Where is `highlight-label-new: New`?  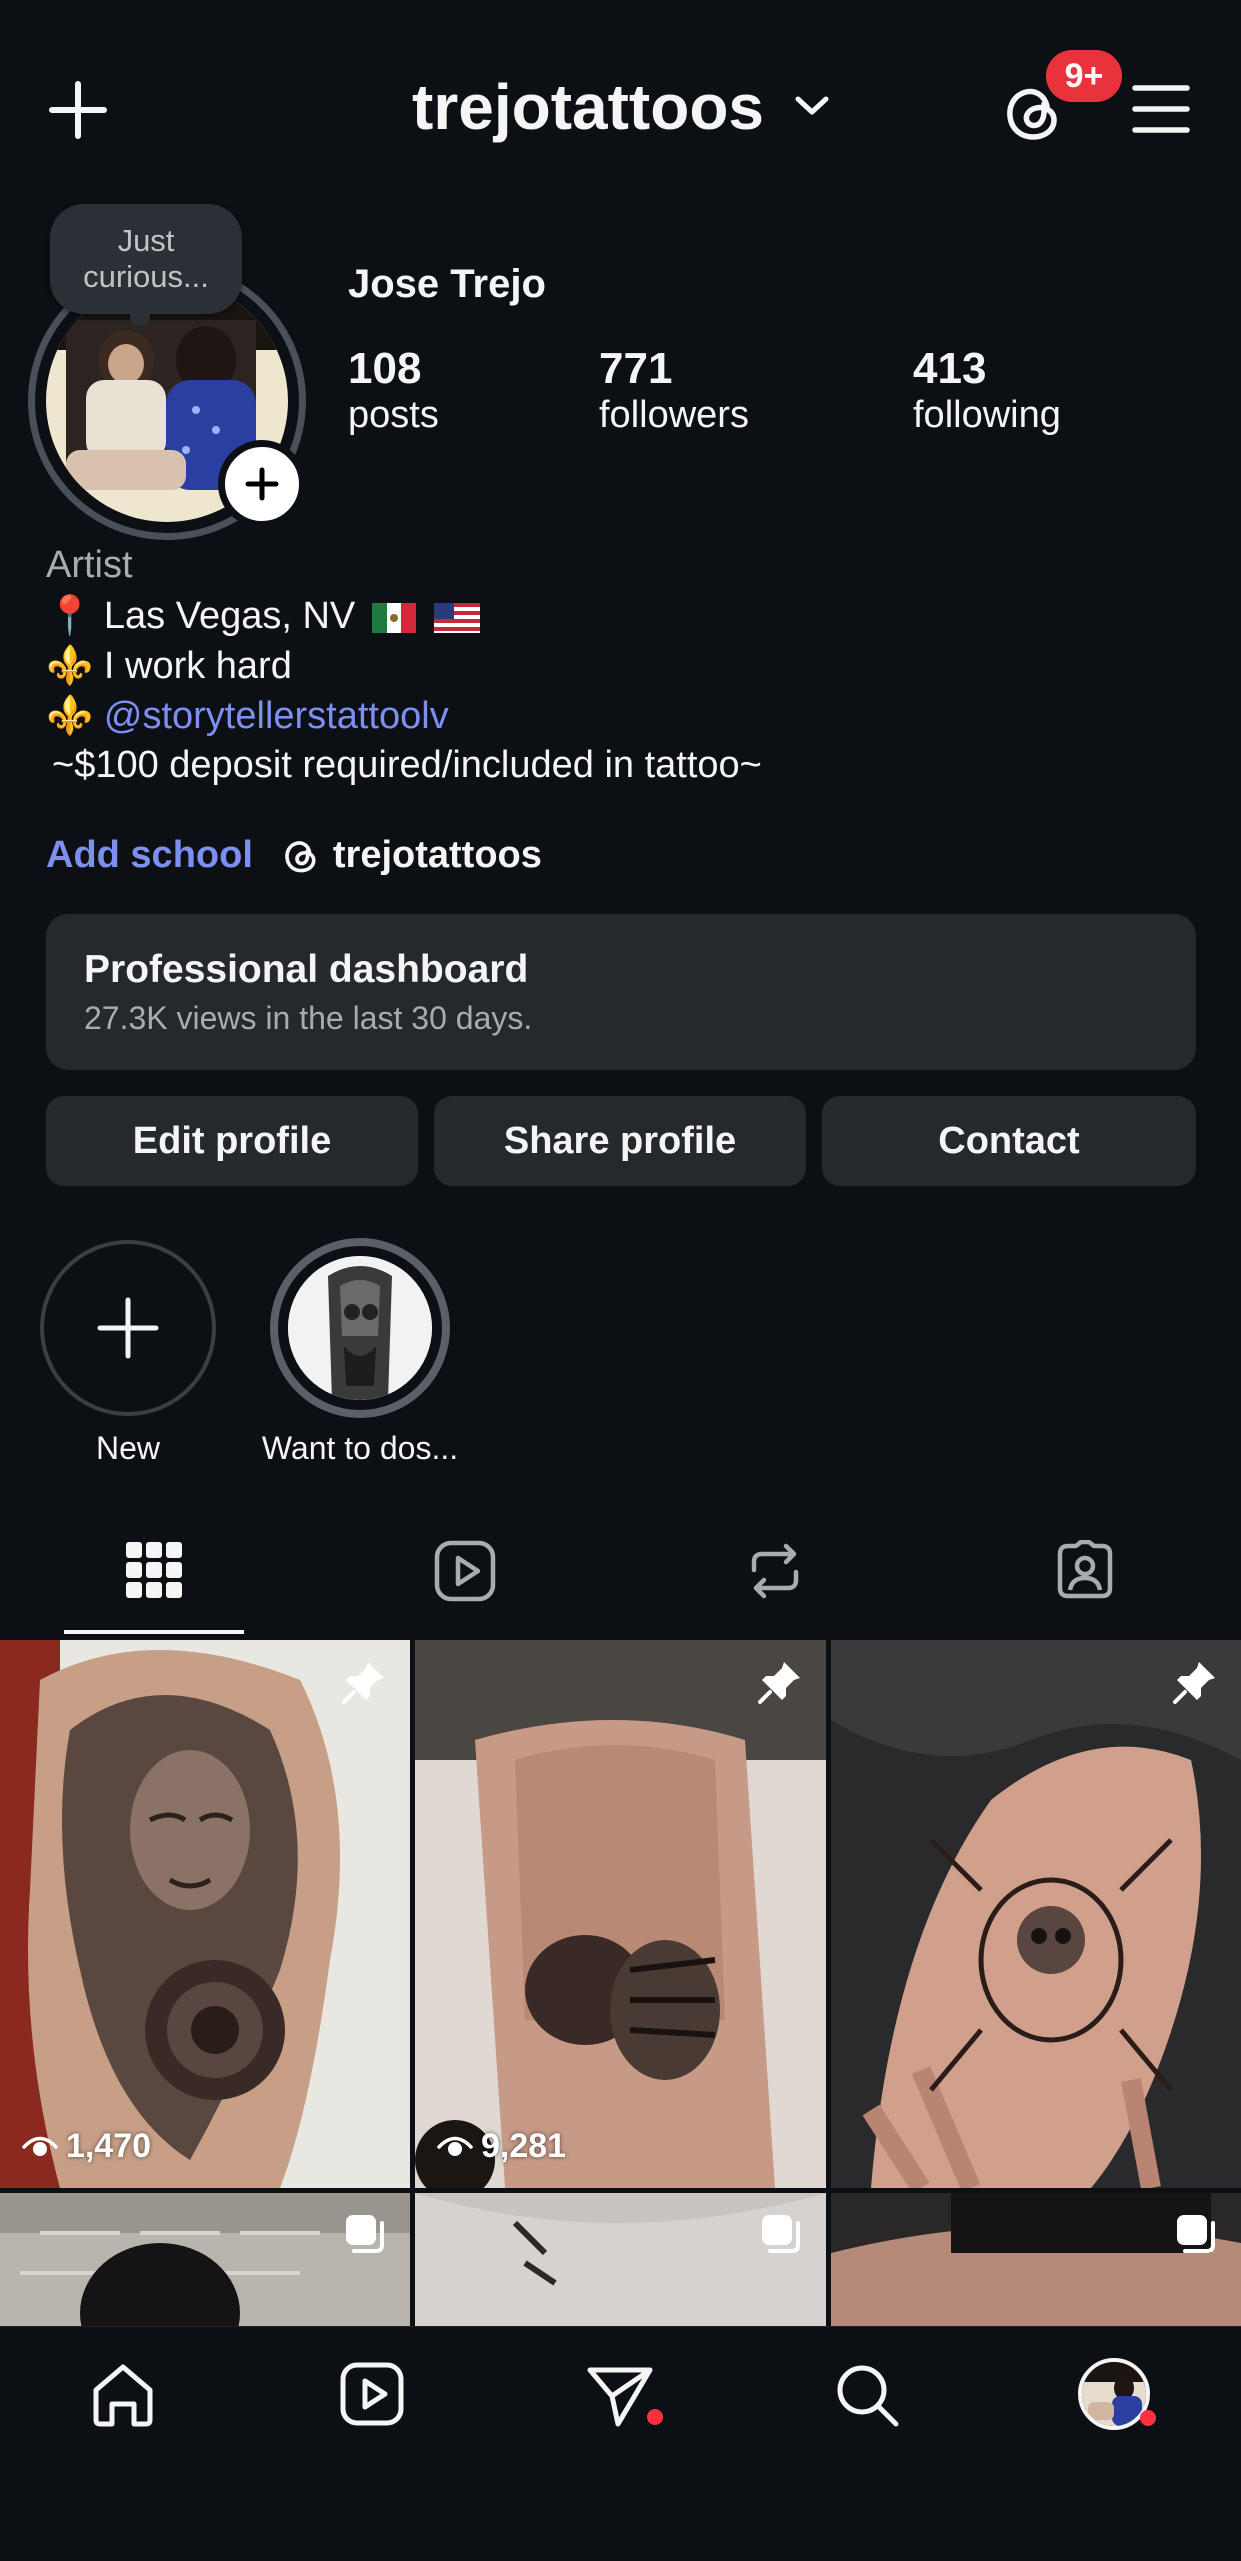 highlight-label-new: New is located at coordinates (127, 1448).